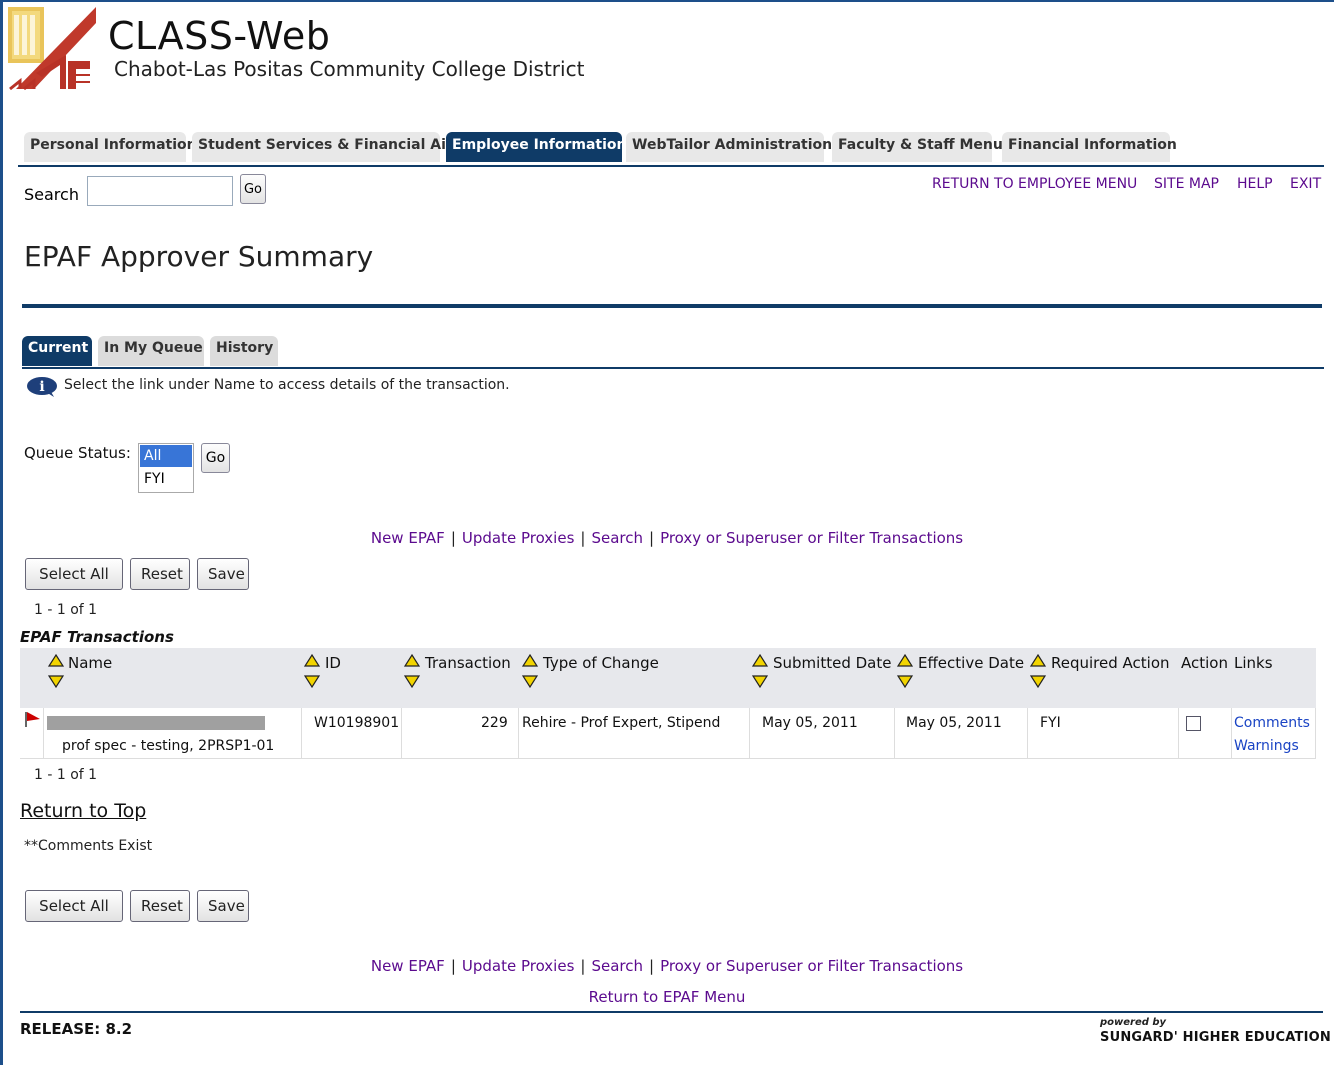 This screenshot has height=1065, width=1334. I want to click on return-to-employee-menu-link: RETURN TO EMPLOYEE MENU, so click(1034, 184).